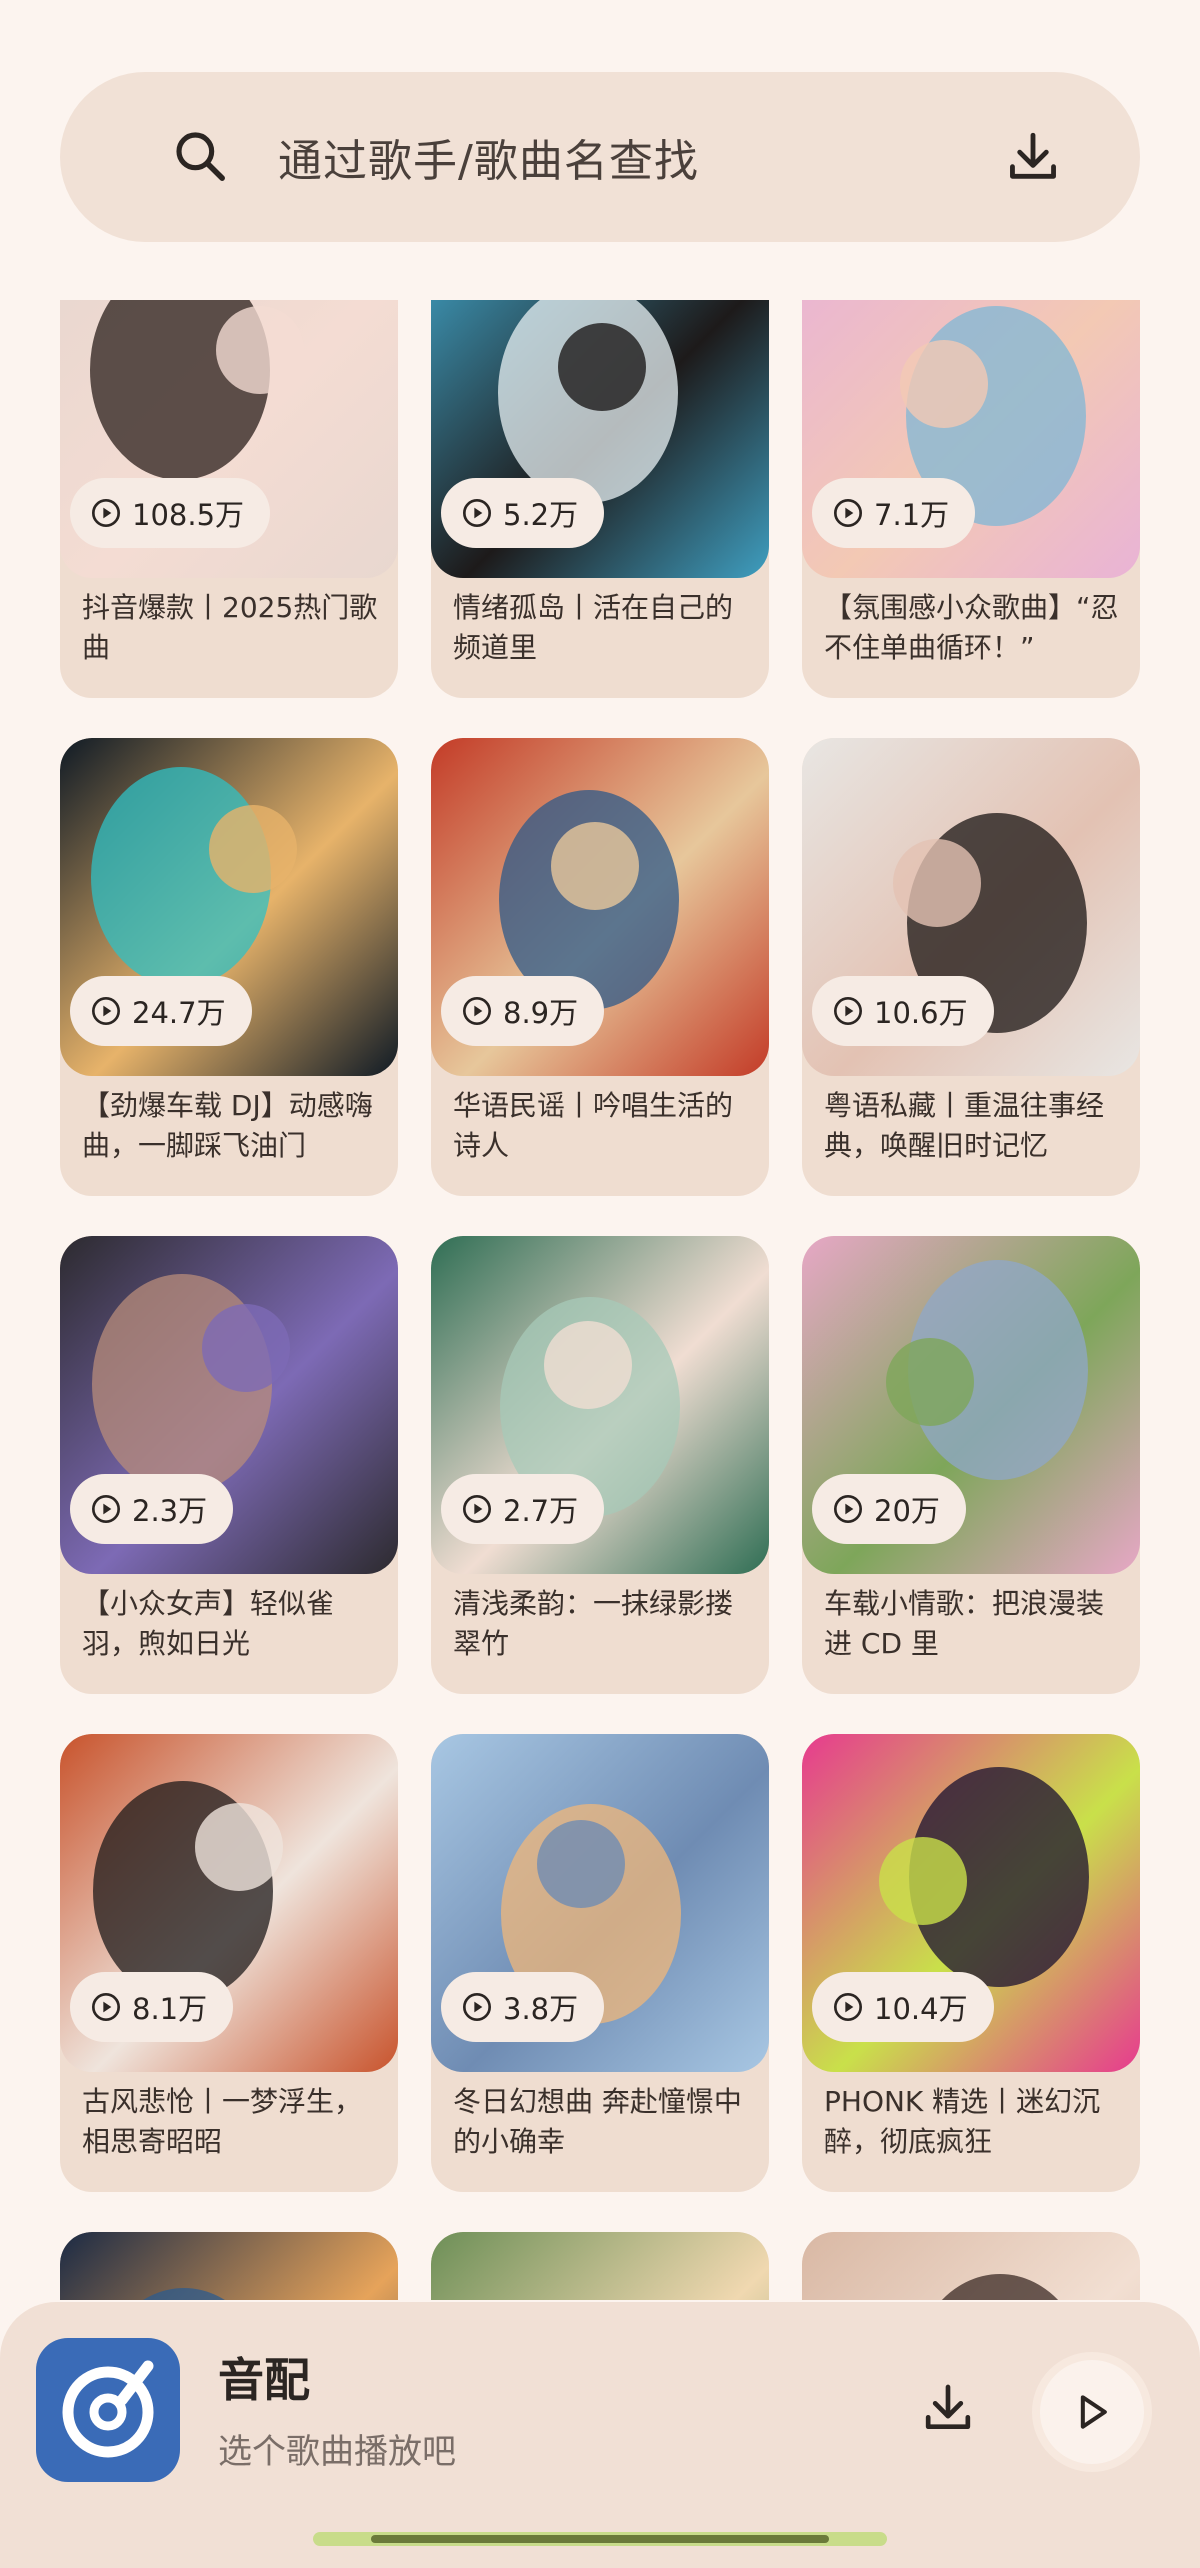 This screenshot has height=2568, width=1200. What do you see at coordinates (974, 628) in the screenshot?
I see `playlist-title: 【氛围感小众歌曲】“忍不住单曲循环！”` at bounding box center [974, 628].